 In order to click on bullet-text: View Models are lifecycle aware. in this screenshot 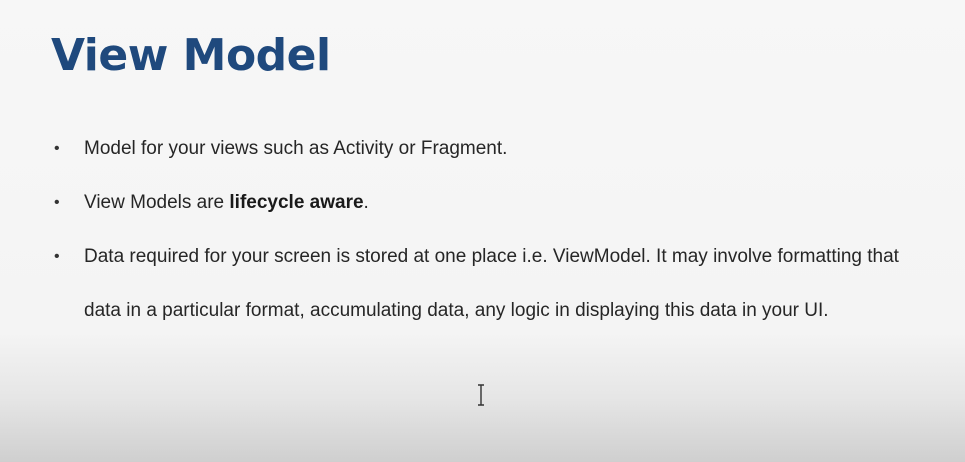, I will do `click(226, 202)`.